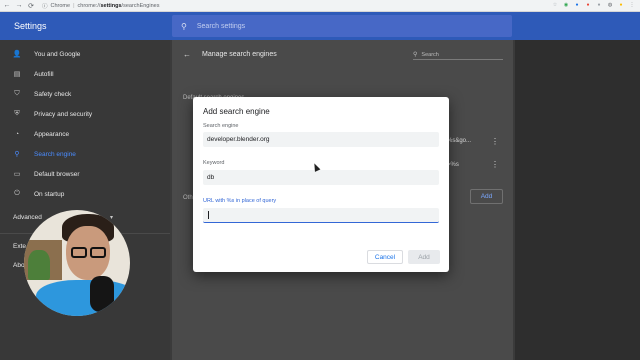  Describe the element at coordinates (39, 265) in the screenshot. I see `webcam-plant` at that location.